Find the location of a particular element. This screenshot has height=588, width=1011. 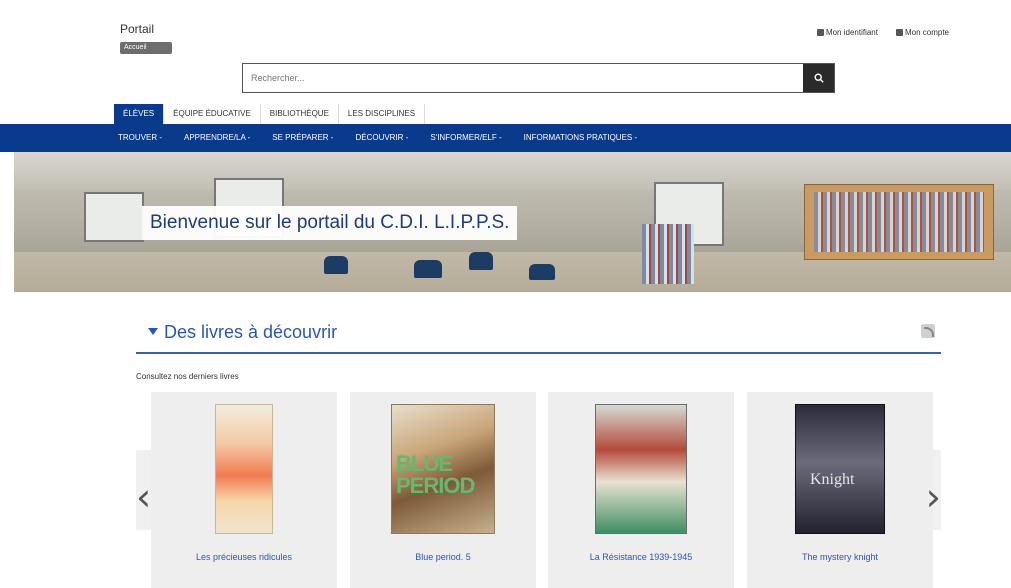

tab-eleves: ÉLÈVES is located at coordinates (139, 114).